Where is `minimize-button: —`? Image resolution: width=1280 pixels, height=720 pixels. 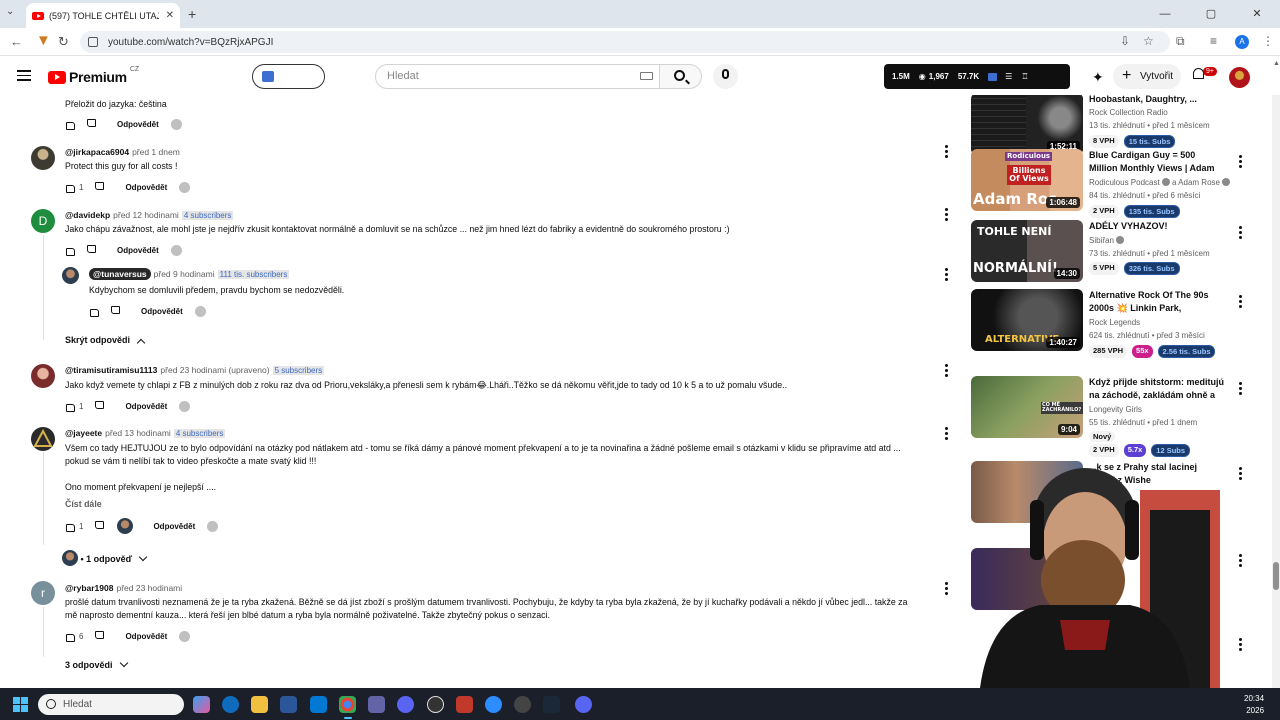
minimize-button: — is located at coordinates (1165, 14).